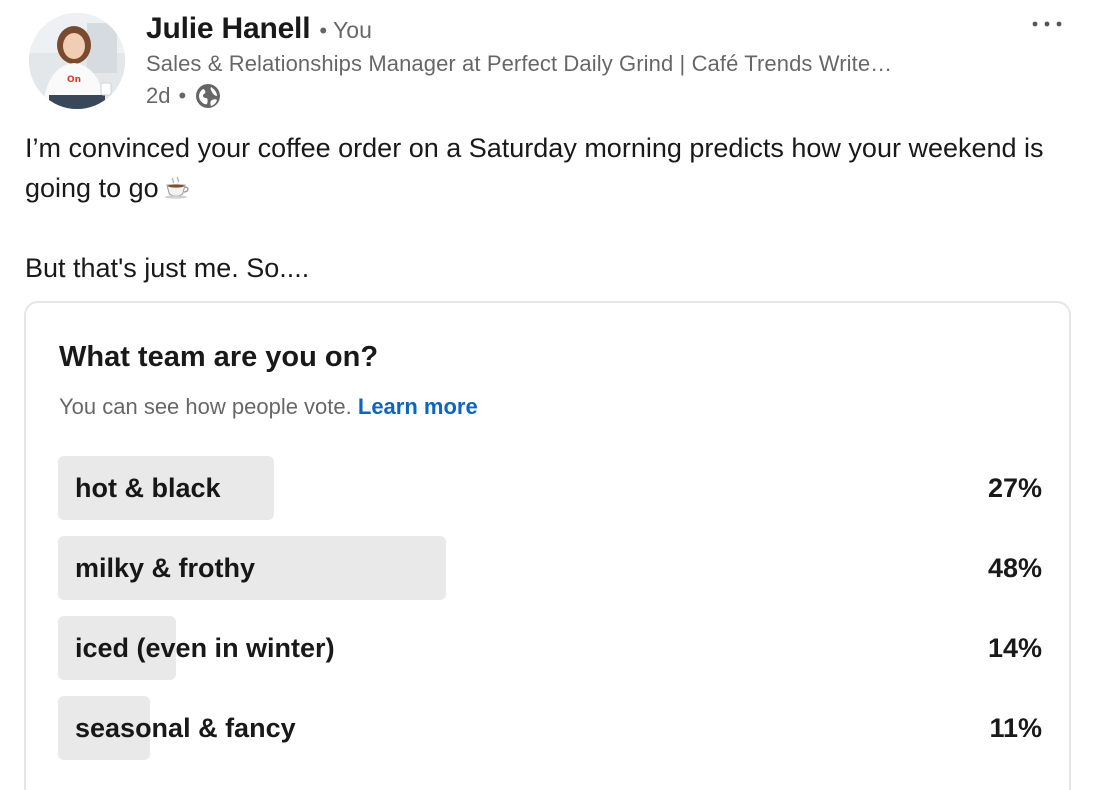  What do you see at coordinates (205, 406) in the screenshot?
I see `poll-note-text: You can see how people vote.` at bounding box center [205, 406].